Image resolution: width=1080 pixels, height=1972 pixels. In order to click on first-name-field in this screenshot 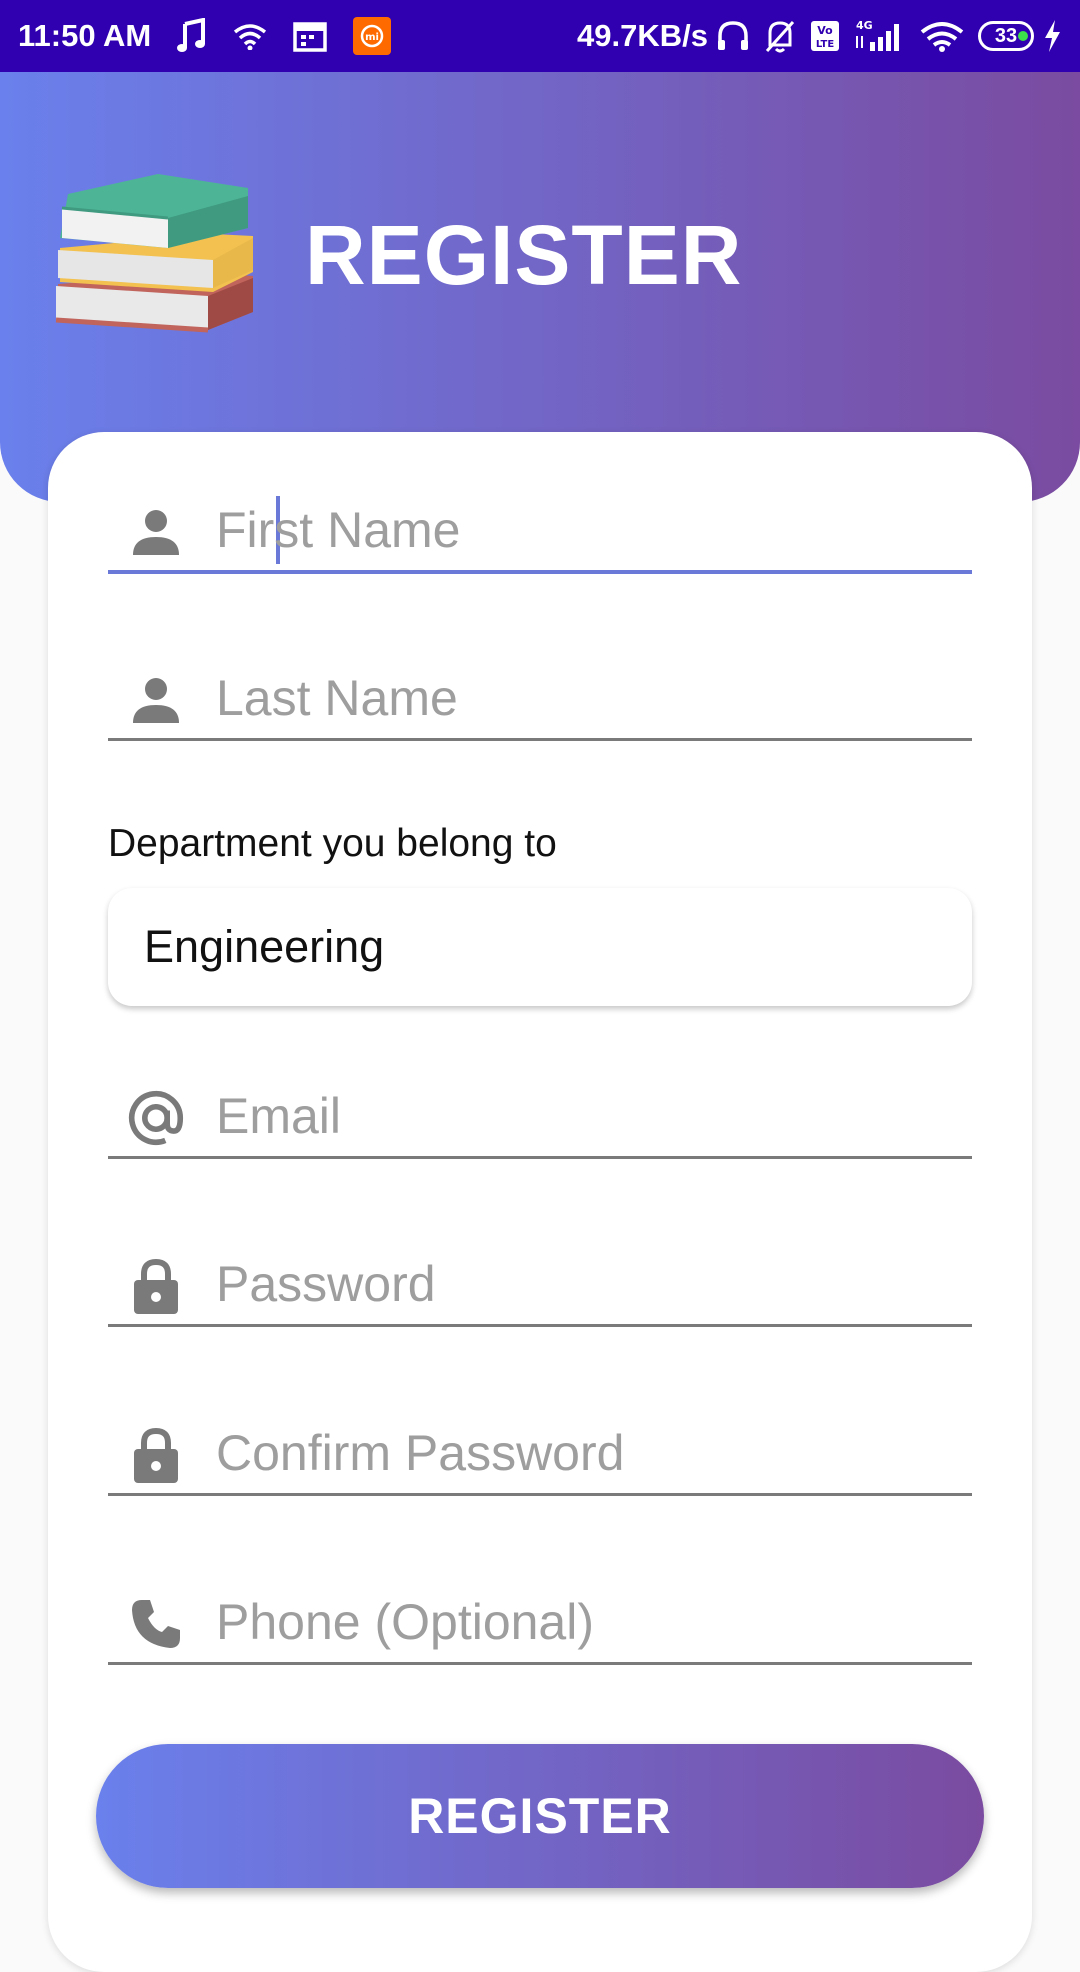, I will do `click(540, 532)`.